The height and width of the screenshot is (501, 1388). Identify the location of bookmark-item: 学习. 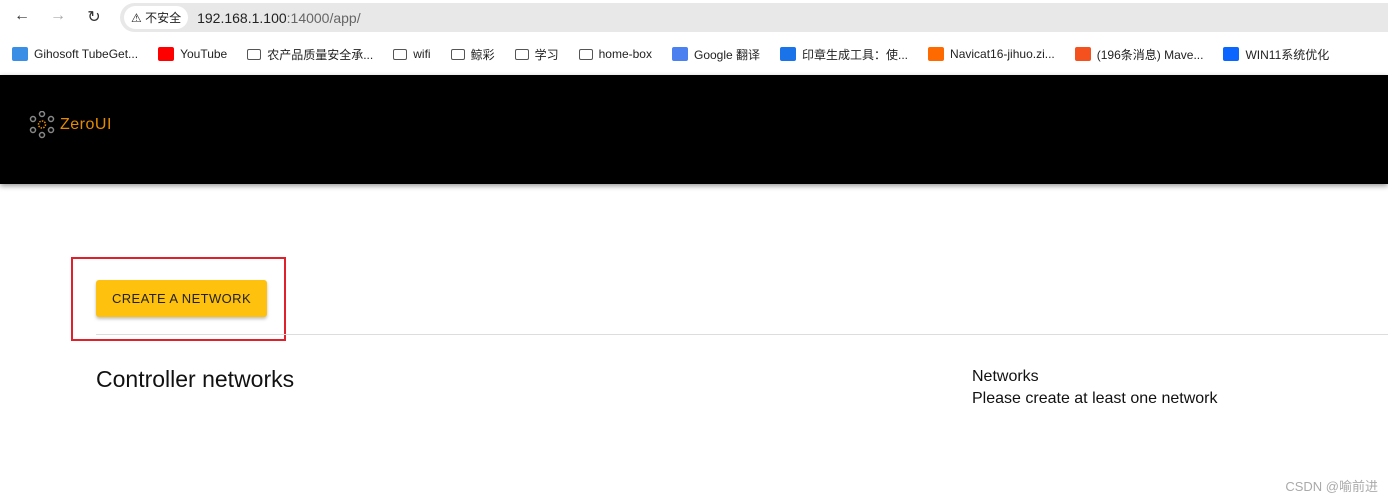
(536, 54).